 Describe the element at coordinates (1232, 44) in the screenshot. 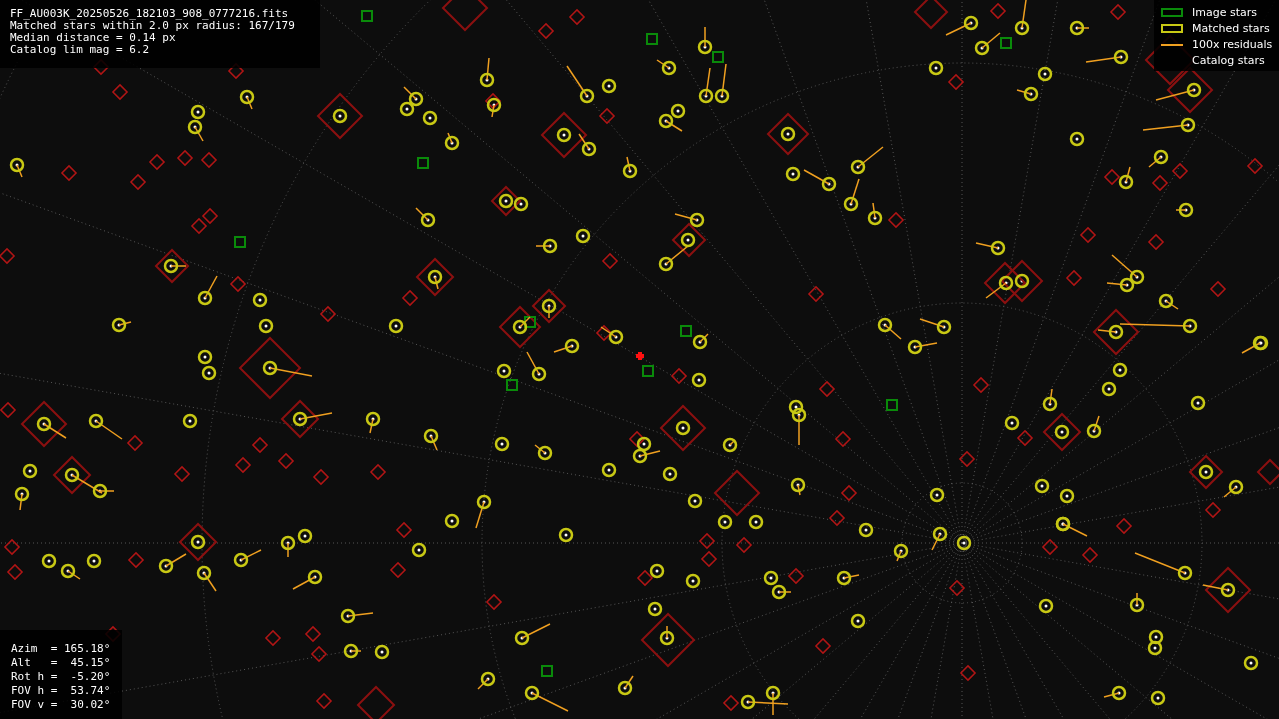

I see `legend-label: 100x residuals` at that location.